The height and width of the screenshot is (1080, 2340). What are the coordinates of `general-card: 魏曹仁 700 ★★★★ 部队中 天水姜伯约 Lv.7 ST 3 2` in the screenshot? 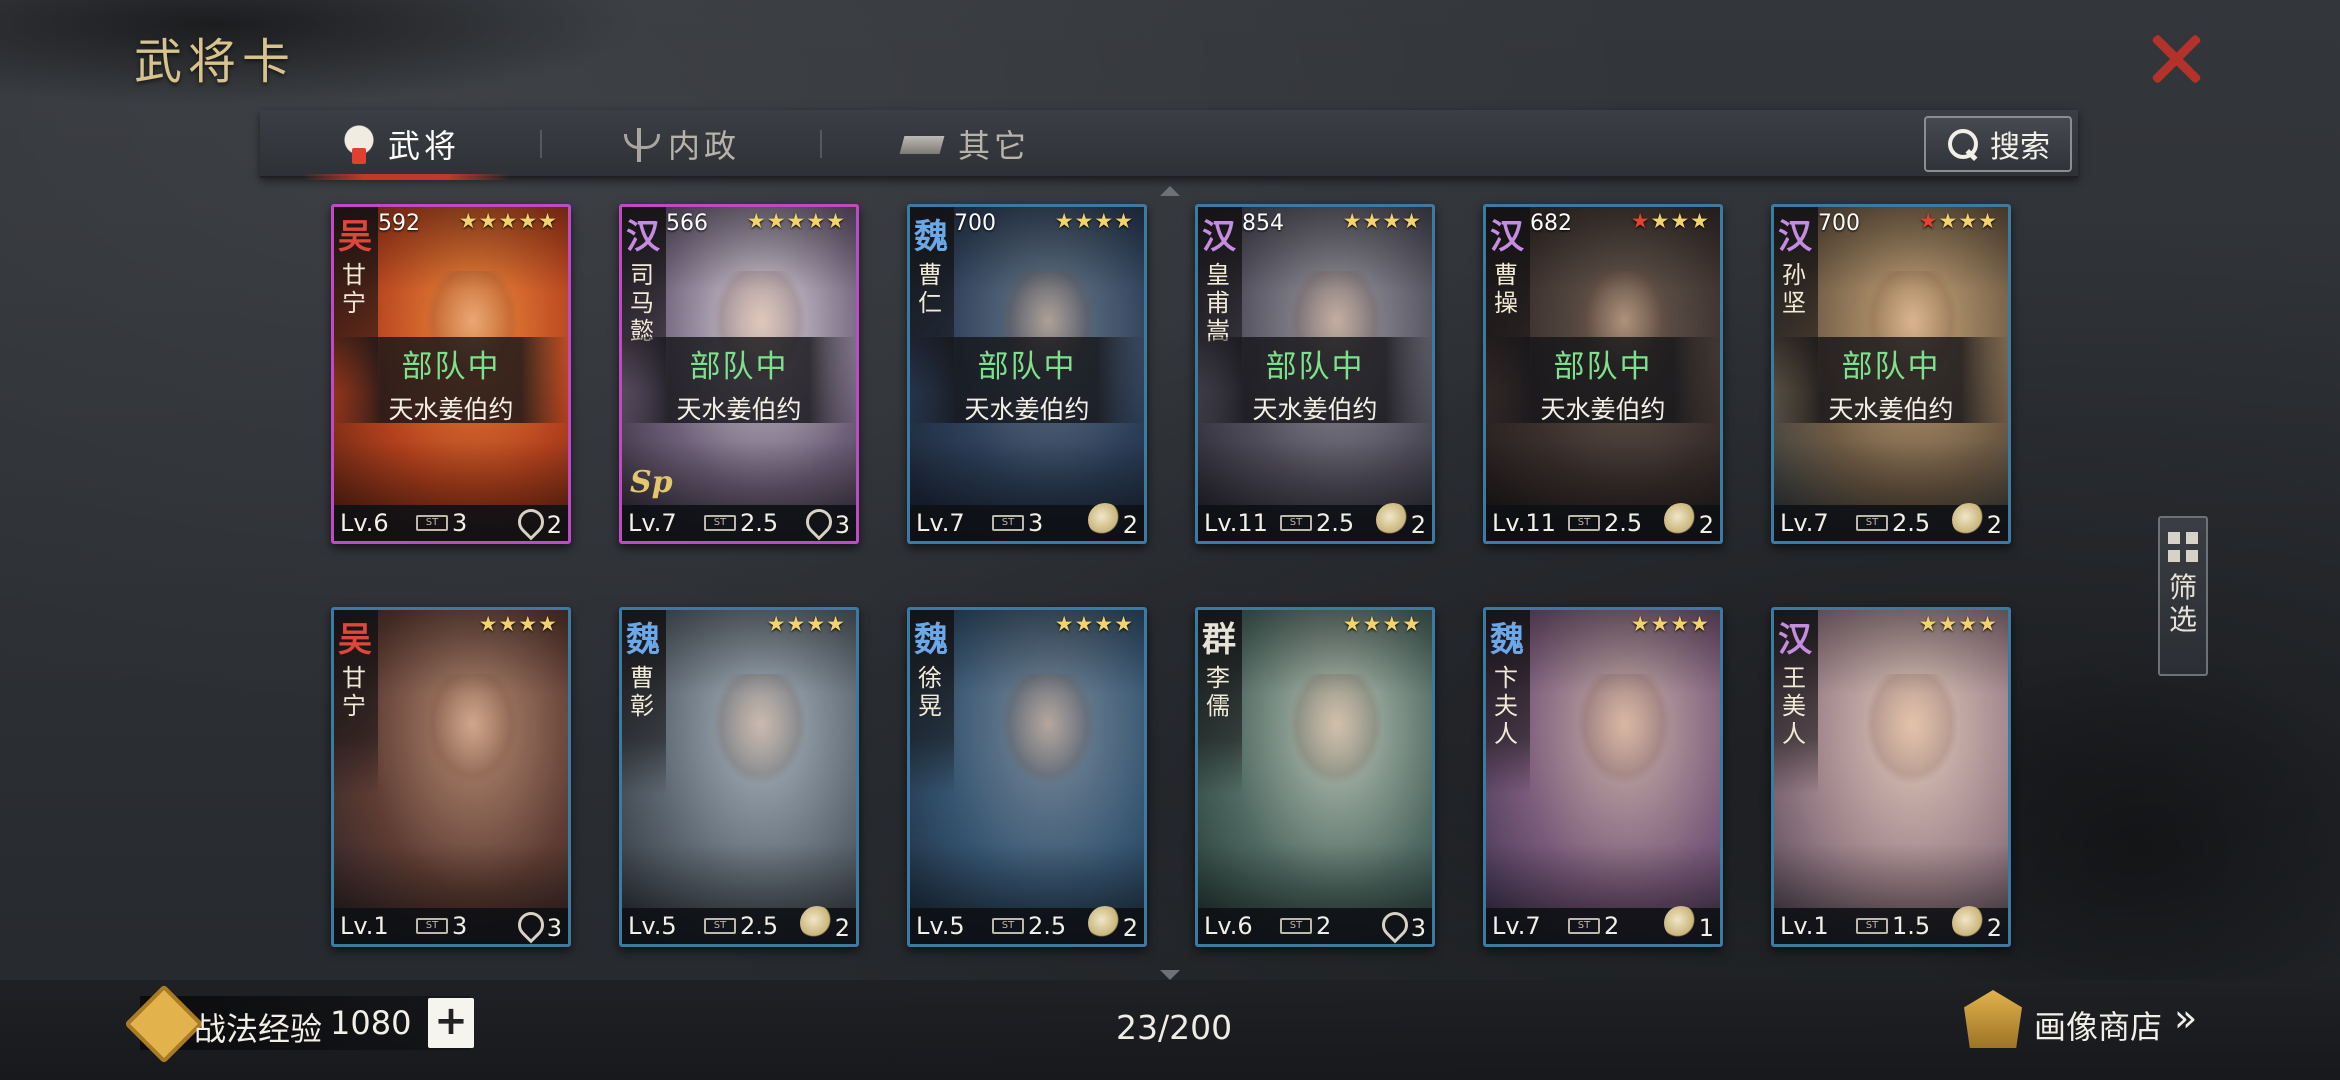 It's located at (1027, 374).